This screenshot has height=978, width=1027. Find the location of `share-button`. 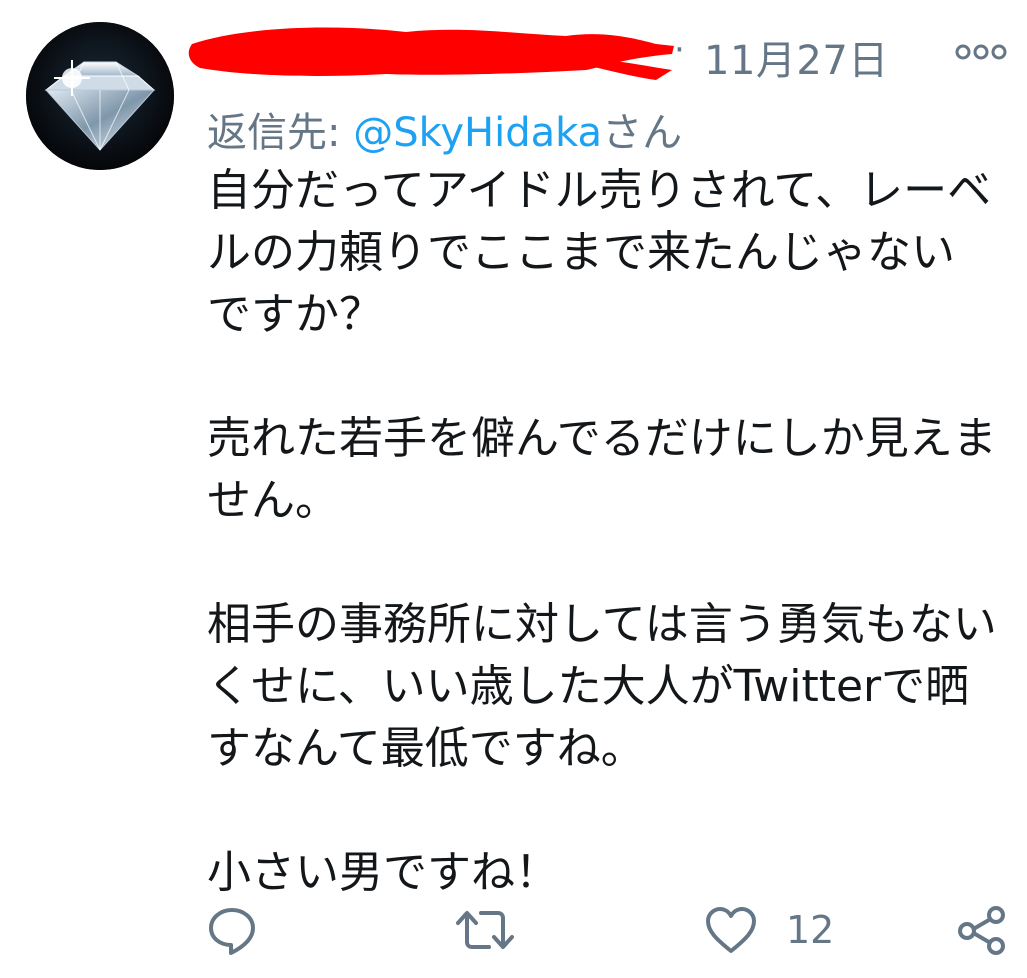

share-button is located at coordinates (982, 930).